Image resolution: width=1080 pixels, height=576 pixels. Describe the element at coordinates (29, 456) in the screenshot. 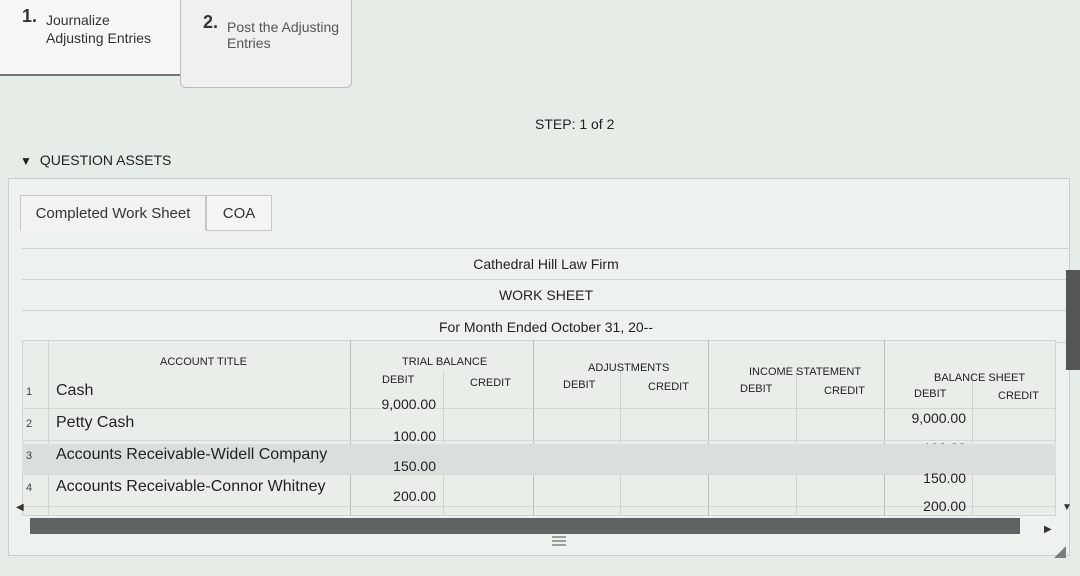

I see `row-number: 3` at that location.